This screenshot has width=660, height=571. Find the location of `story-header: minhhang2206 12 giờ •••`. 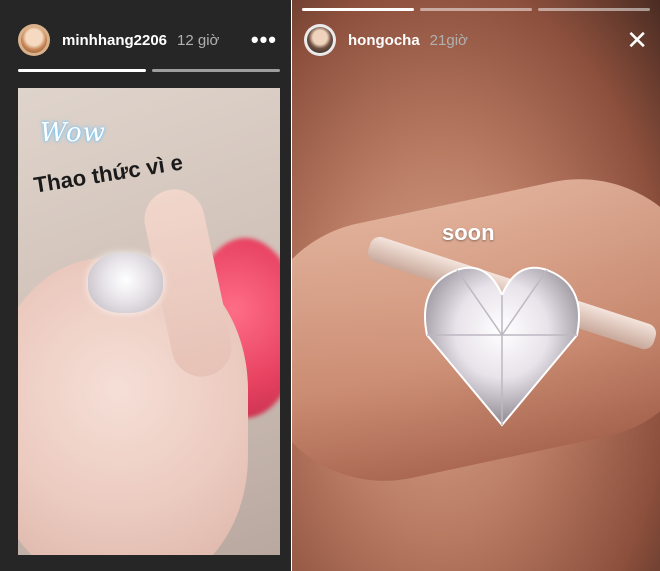

story-header: minhhang2206 12 giờ ••• is located at coordinates (147, 40).